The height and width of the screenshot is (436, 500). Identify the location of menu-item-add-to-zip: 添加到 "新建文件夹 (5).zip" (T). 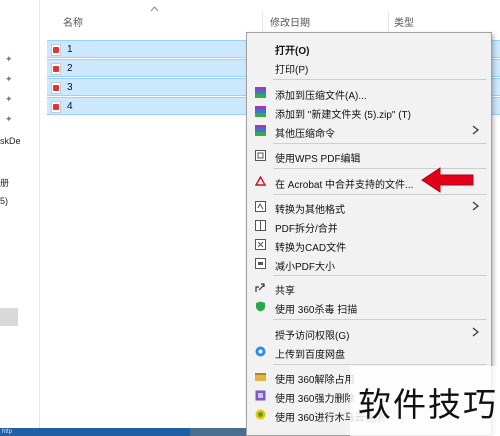
(369, 111).